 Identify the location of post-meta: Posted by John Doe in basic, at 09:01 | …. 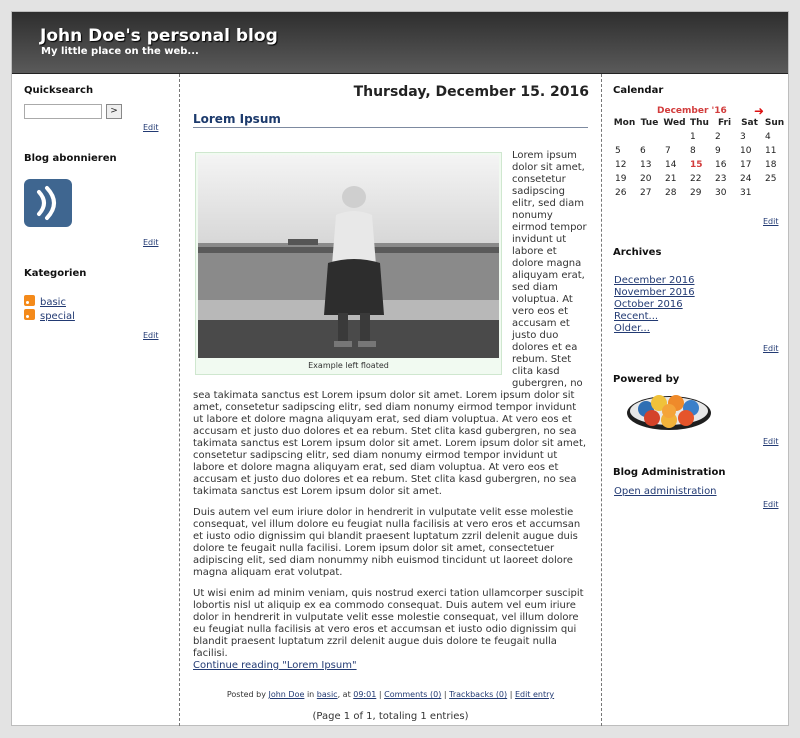
(390, 694).